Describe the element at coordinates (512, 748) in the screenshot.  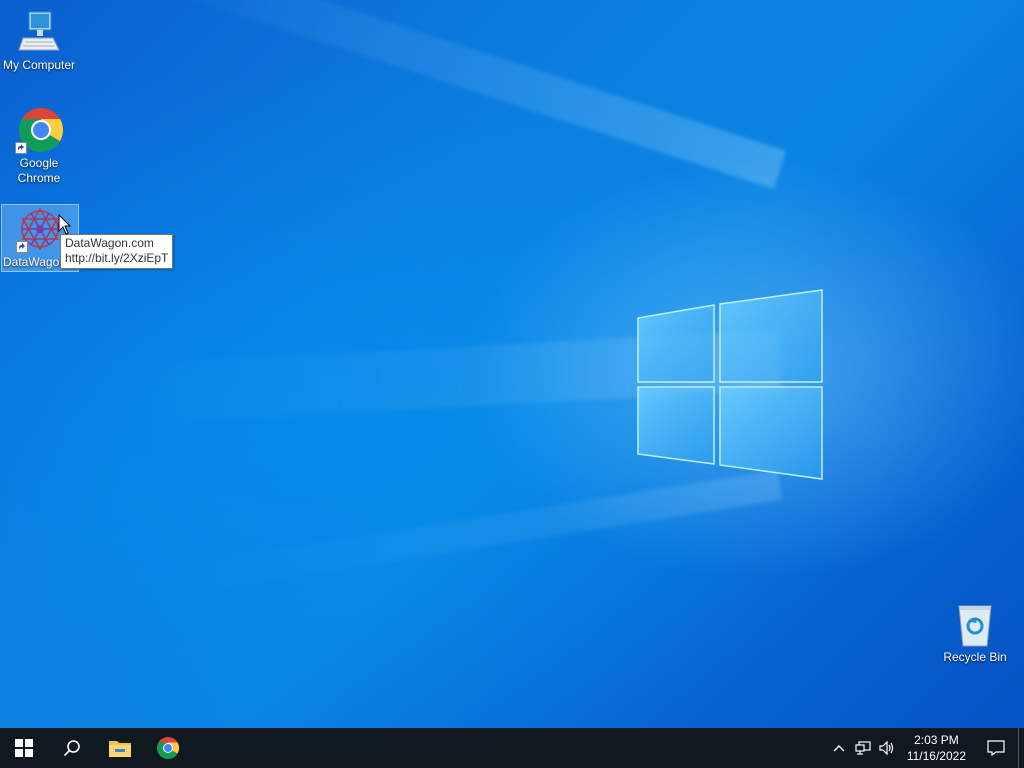
I see `taskbar: 2:03 PM 11/16/2022` at that location.